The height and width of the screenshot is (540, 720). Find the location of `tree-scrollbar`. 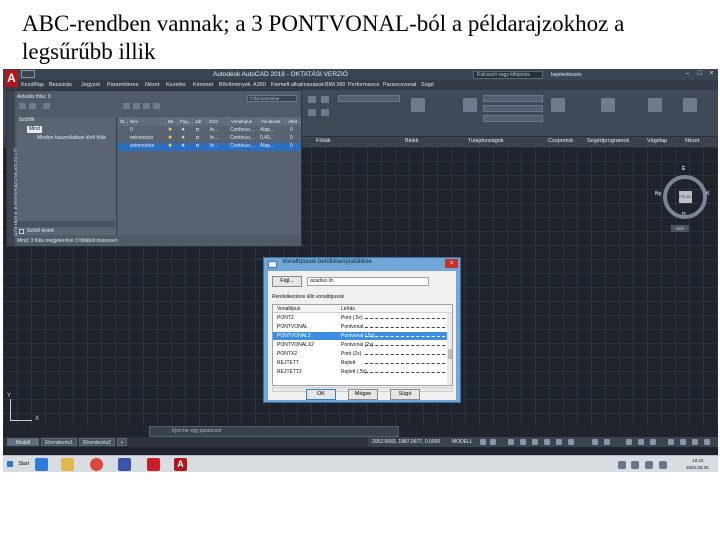

tree-scrollbar is located at coordinates (66, 224).